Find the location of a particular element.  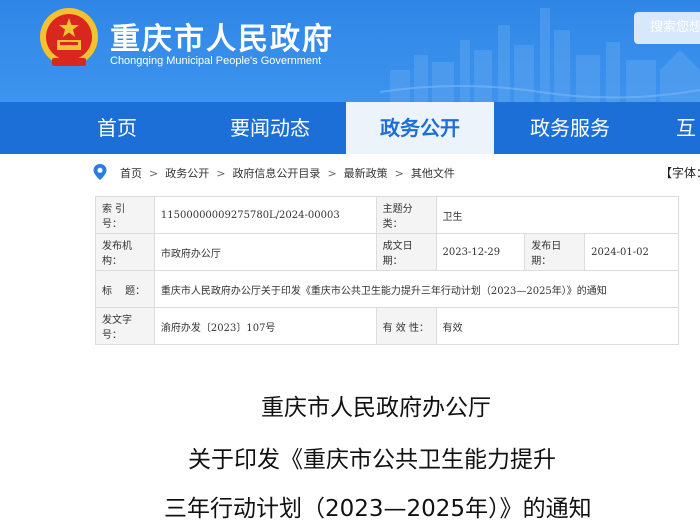

breadcrumb-item-home: 首页 is located at coordinates (131, 173).